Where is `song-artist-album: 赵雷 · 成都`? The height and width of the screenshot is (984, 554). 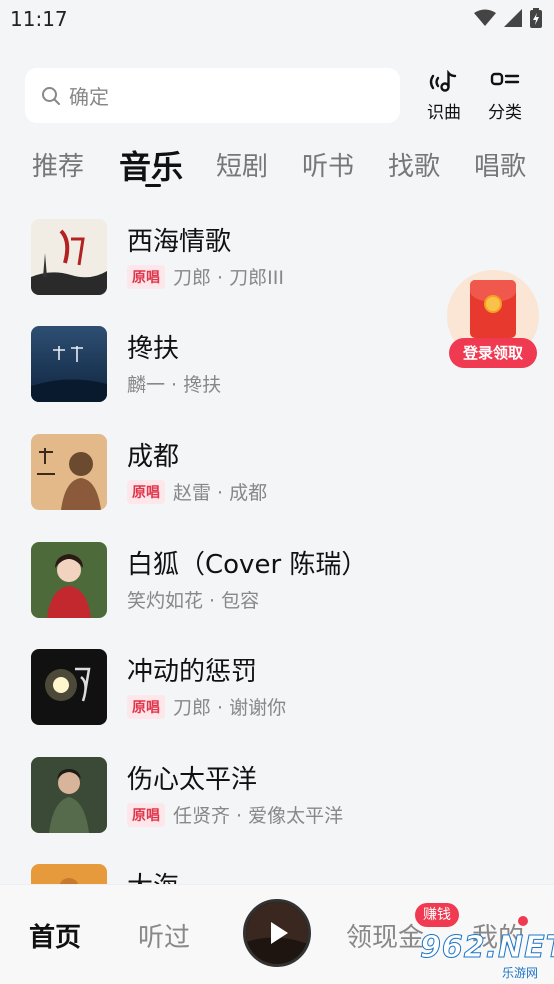 song-artist-album: 赵雷 · 成都 is located at coordinates (220, 493).